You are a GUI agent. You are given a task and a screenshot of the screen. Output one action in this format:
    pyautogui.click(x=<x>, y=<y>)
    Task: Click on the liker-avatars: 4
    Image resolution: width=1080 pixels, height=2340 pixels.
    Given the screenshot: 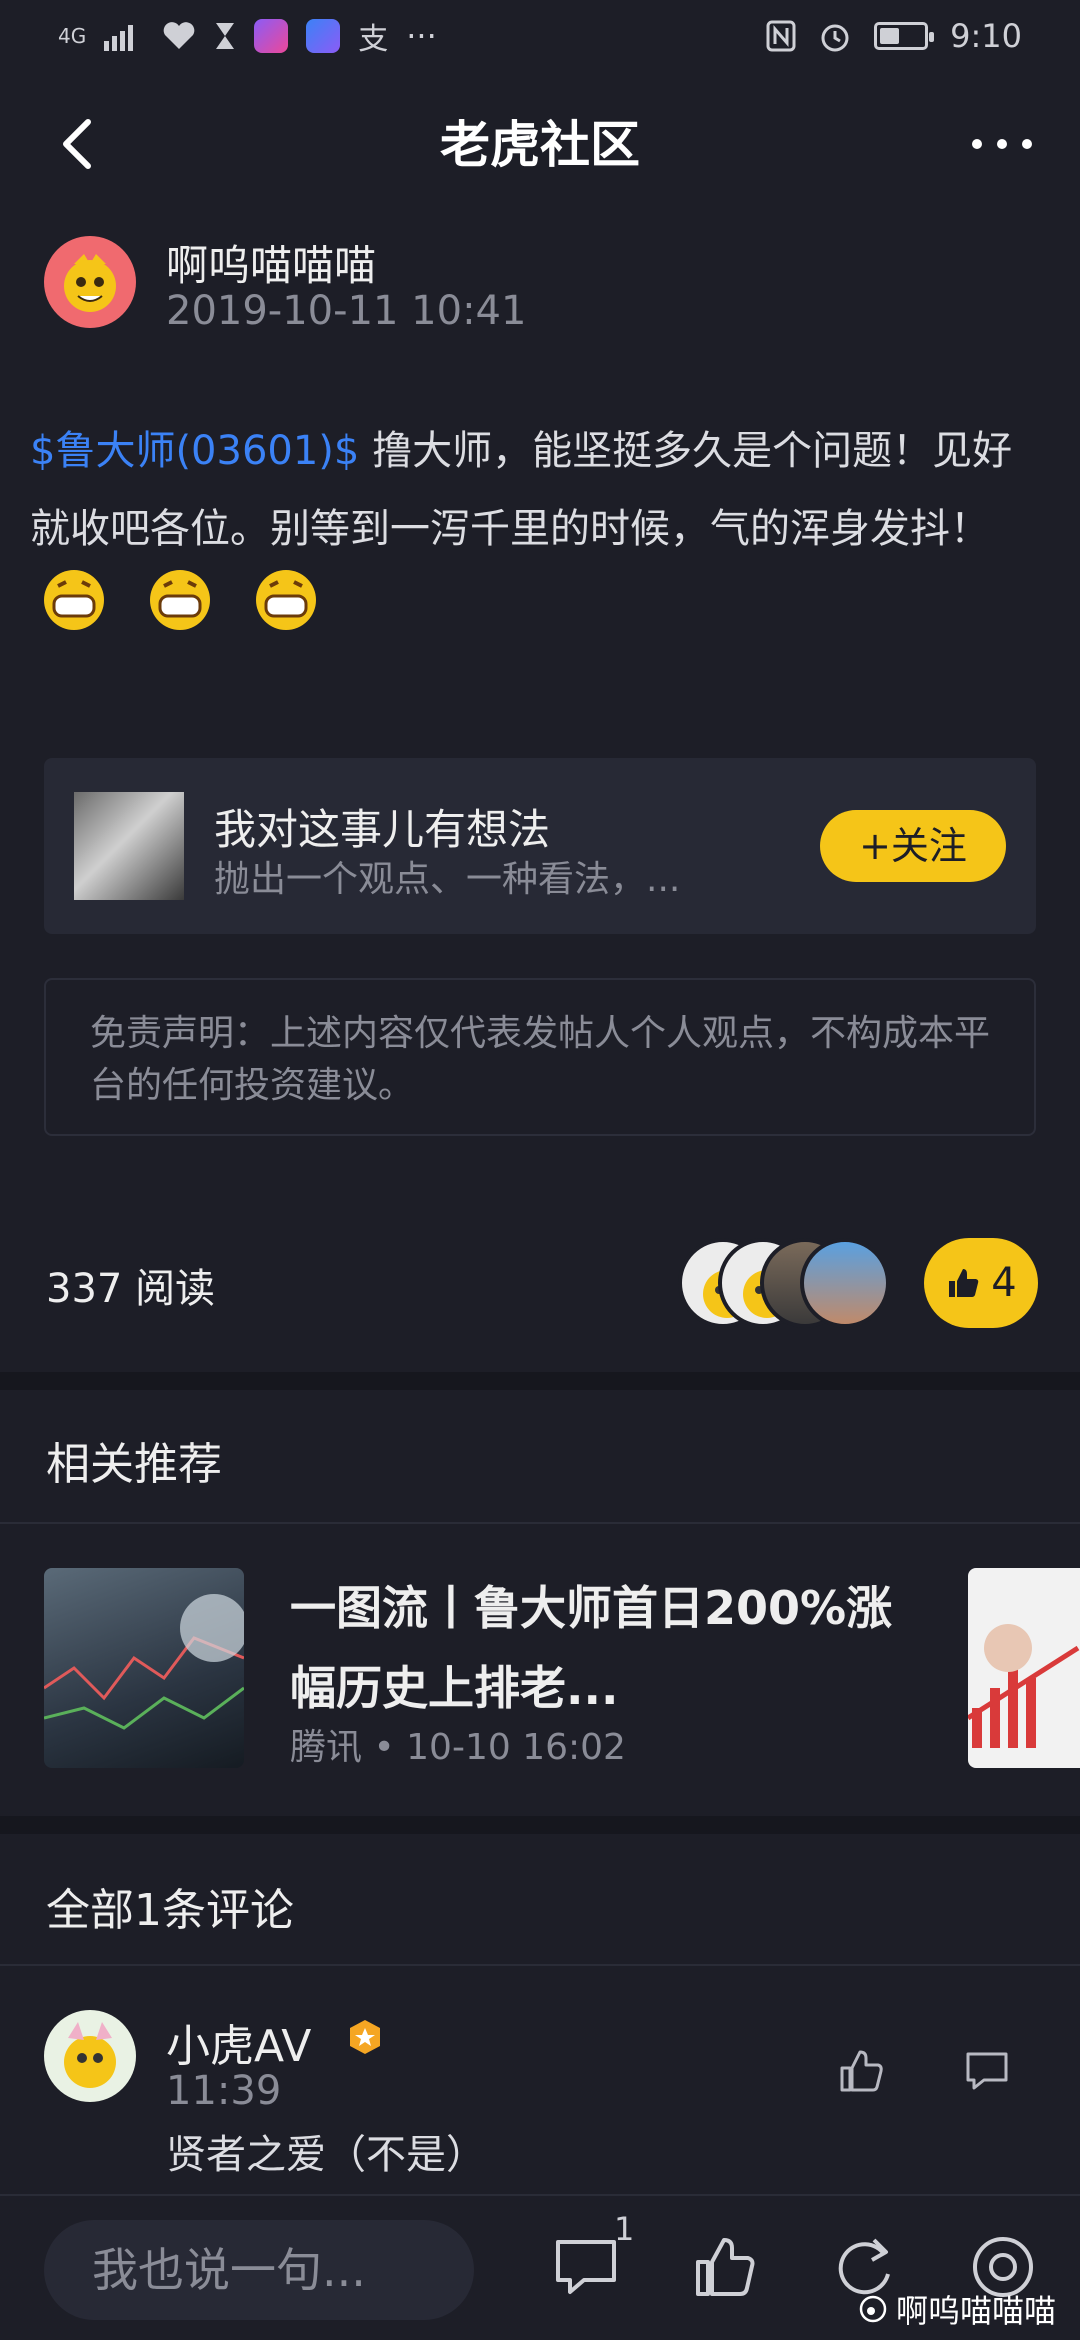 What is the action you would take?
    pyautogui.click(x=858, y=1283)
    